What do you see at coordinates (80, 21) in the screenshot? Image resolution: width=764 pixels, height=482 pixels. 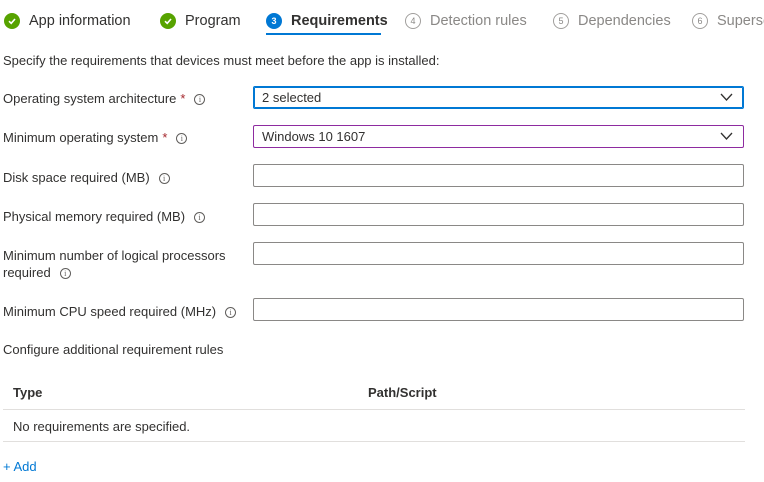 I see `step-label: App information` at bounding box center [80, 21].